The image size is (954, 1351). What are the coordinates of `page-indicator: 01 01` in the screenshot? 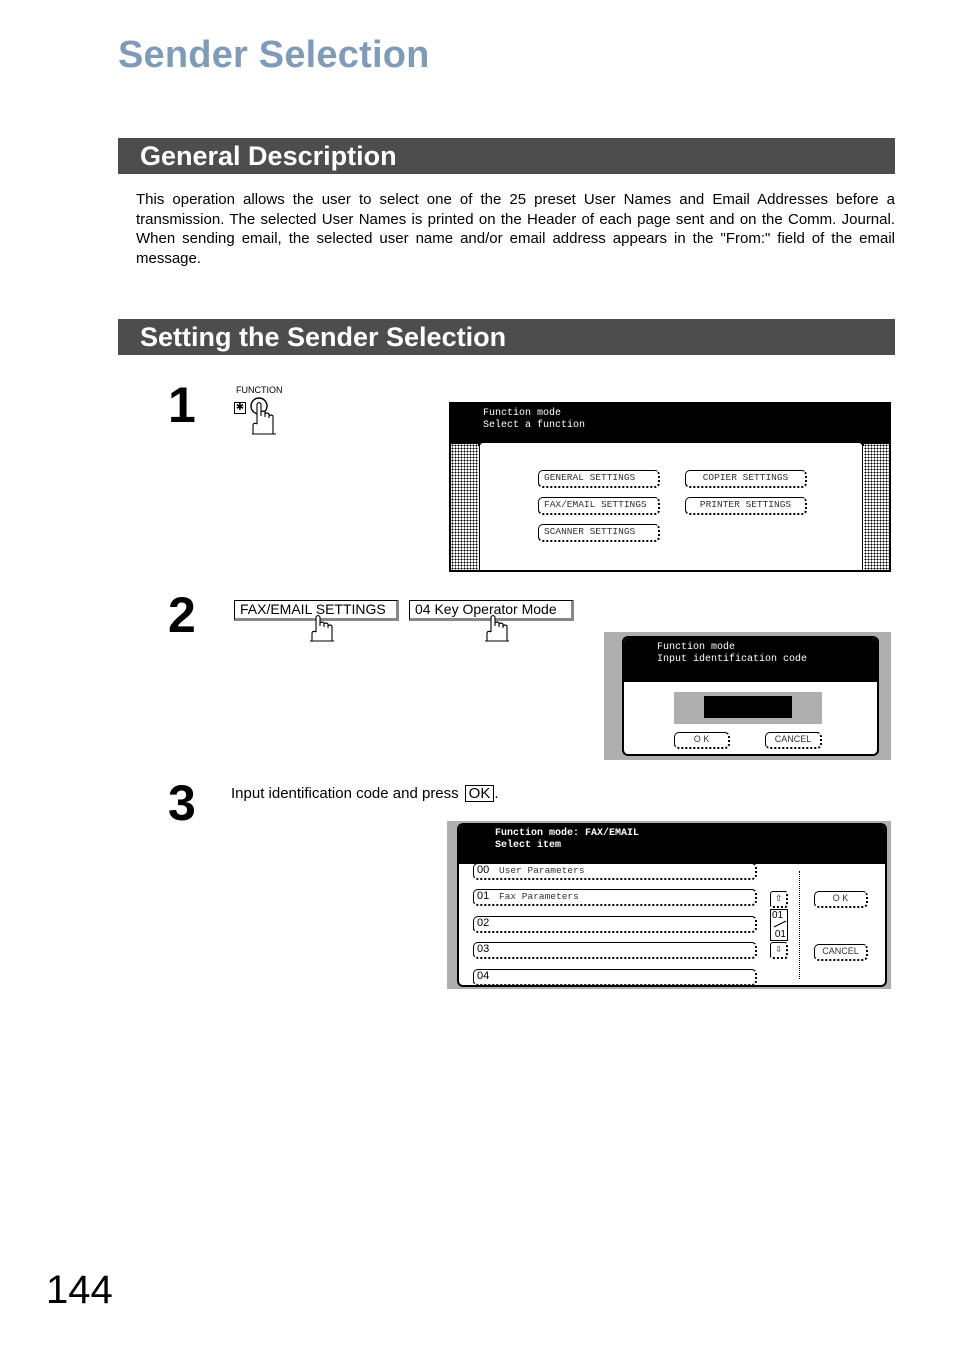 It's located at (779, 925).